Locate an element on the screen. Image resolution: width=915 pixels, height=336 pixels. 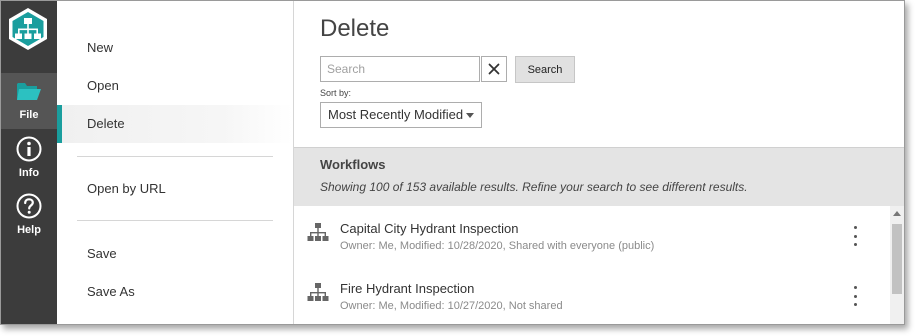
folder-icon is located at coordinates (29, 91).